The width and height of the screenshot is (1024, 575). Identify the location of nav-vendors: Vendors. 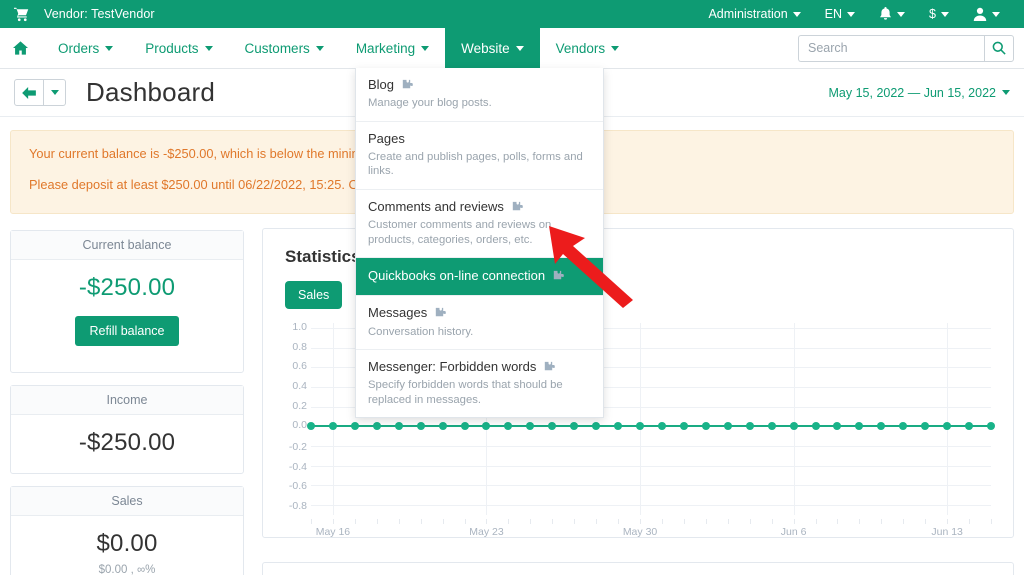
(588, 48).